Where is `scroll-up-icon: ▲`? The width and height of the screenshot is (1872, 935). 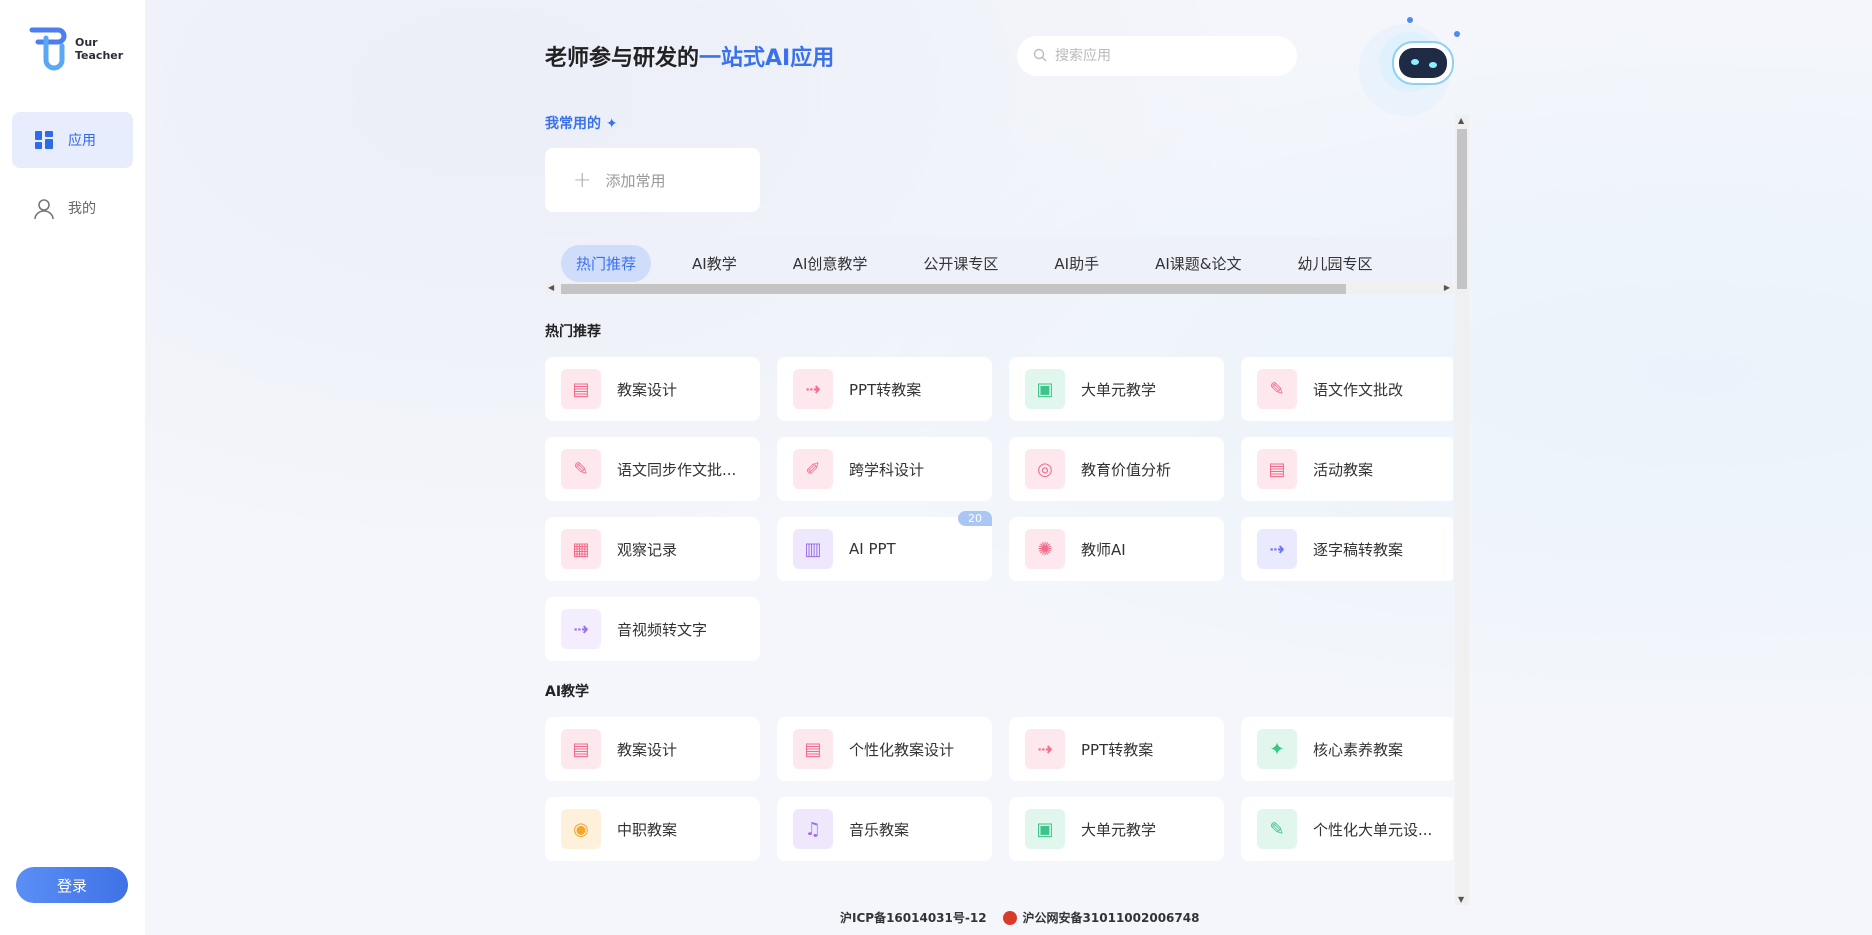
scroll-up-icon: ▲ is located at coordinates (1461, 120).